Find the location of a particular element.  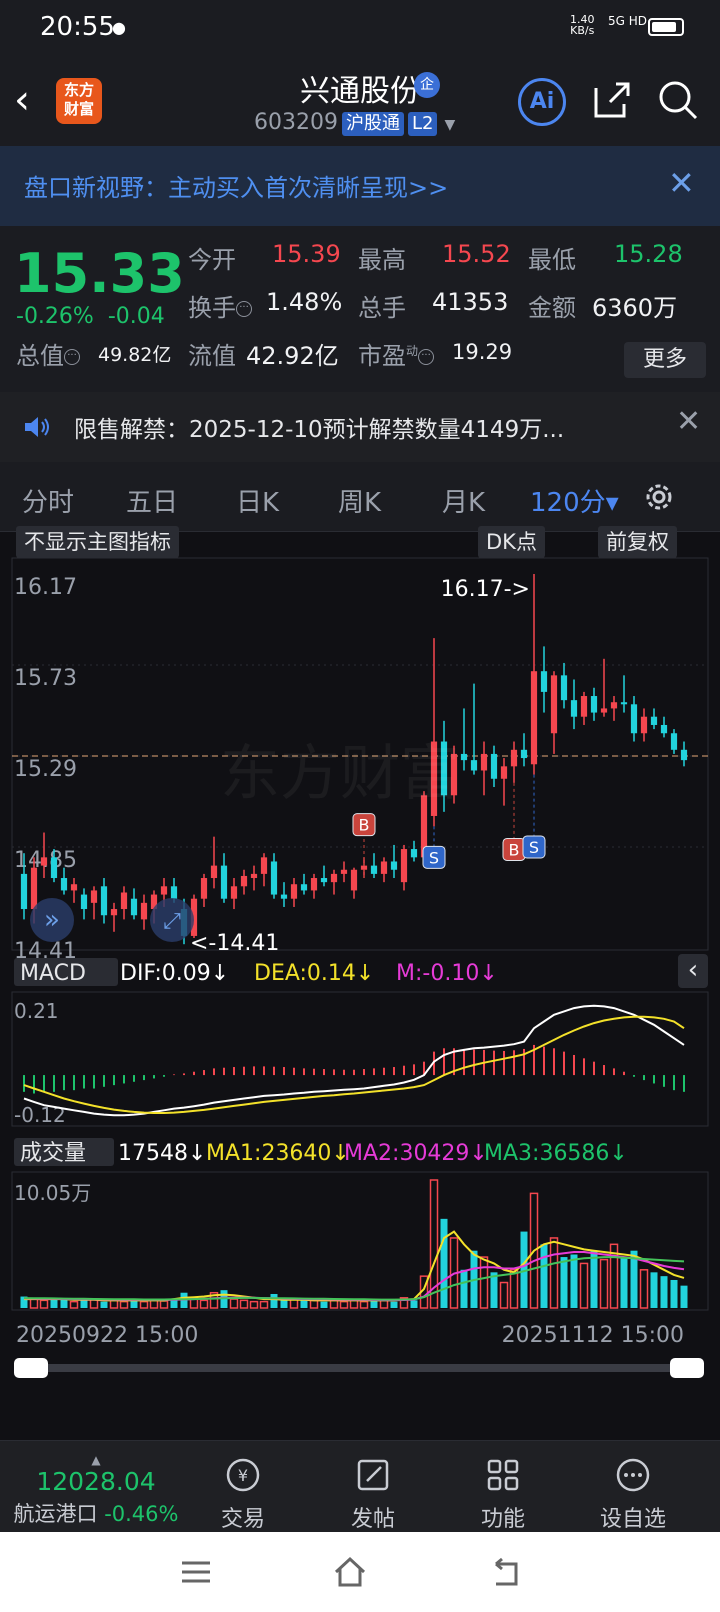

volume-ma3-label: MA3:36586↓ is located at coordinates (556, 1153).